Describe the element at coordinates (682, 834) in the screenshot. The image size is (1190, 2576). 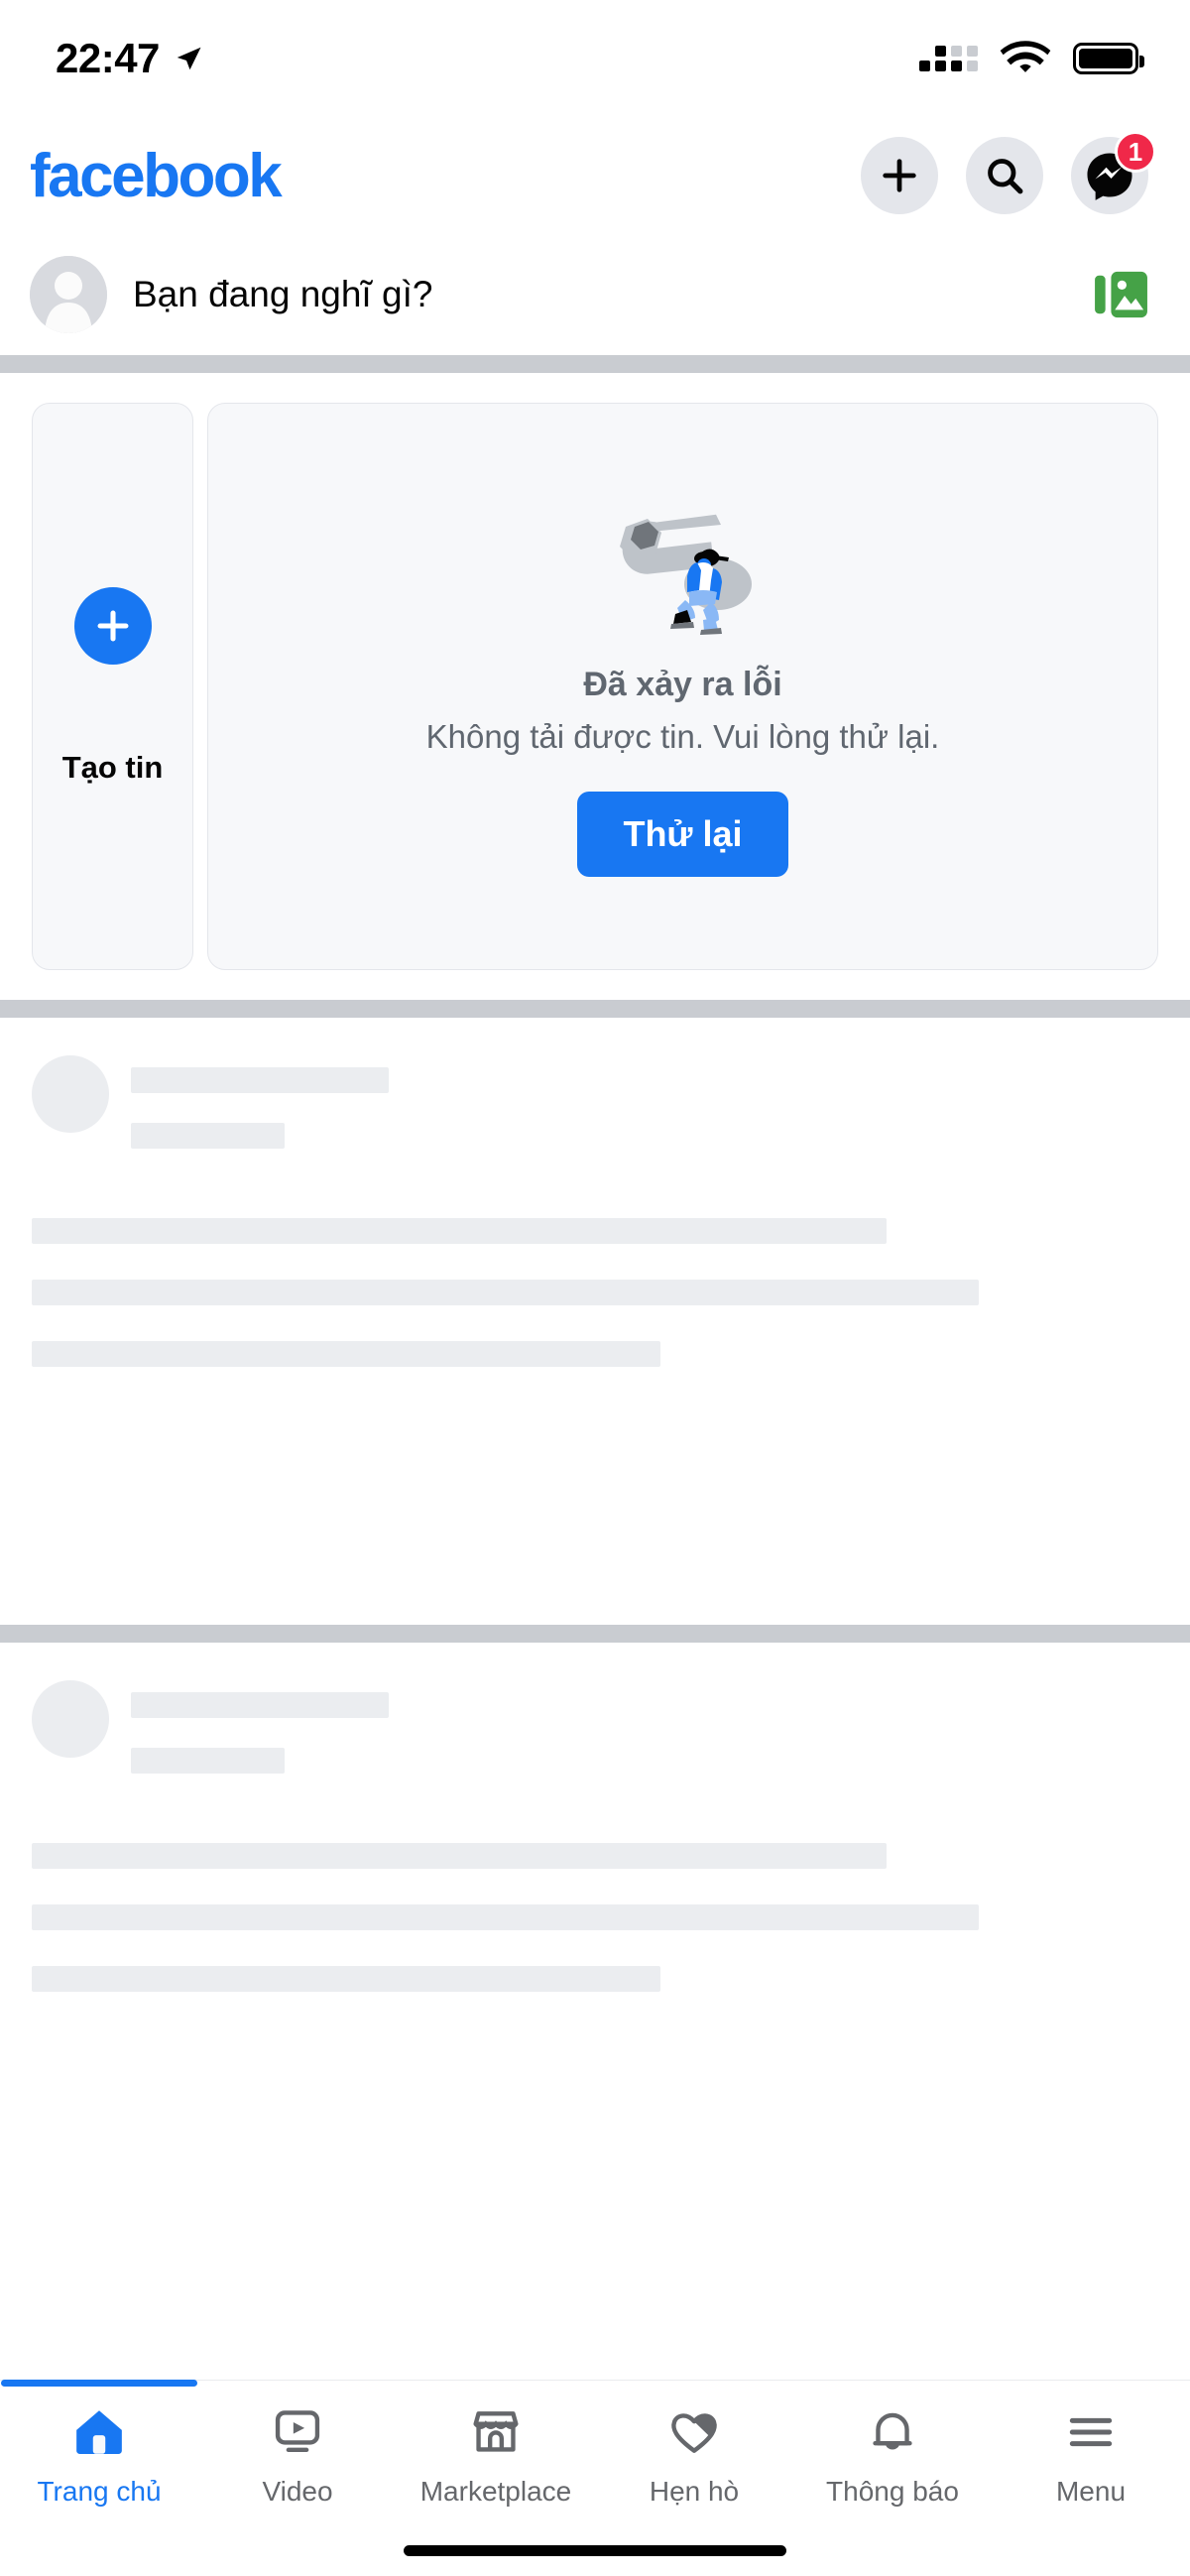
I see `retry-button: Thử lại` at that location.